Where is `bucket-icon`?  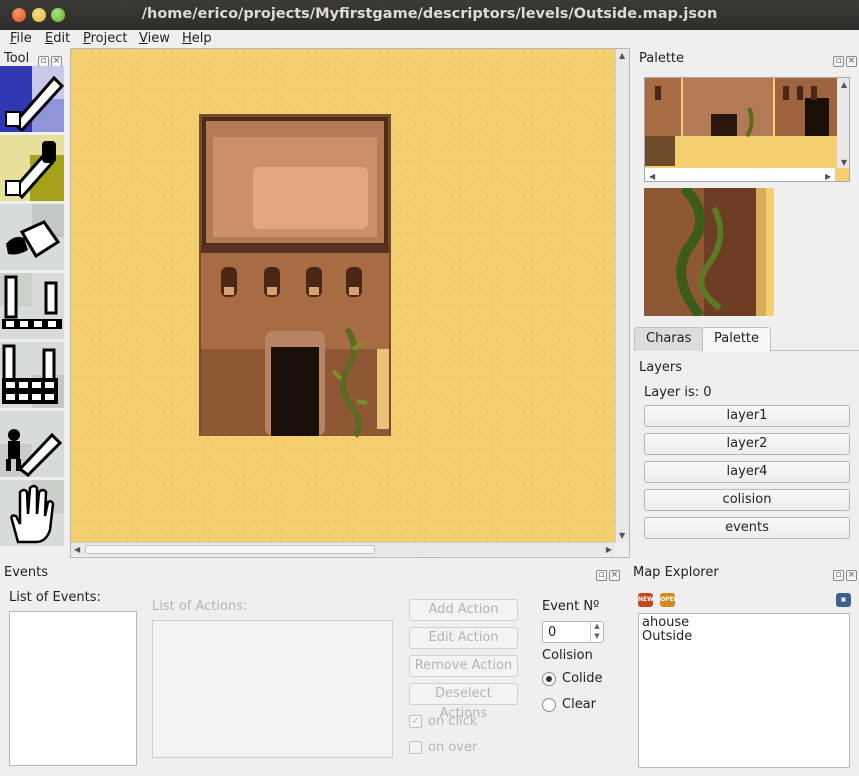 bucket-icon is located at coordinates (32, 237).